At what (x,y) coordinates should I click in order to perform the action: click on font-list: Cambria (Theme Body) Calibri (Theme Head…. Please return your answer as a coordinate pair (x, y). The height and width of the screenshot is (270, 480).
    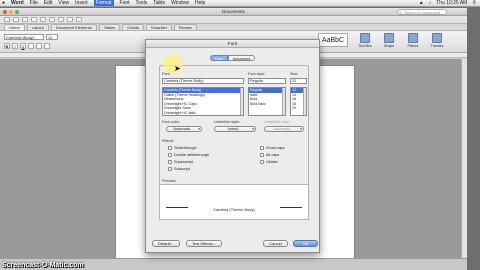
    Looking at the image, I should click on (203, 101).